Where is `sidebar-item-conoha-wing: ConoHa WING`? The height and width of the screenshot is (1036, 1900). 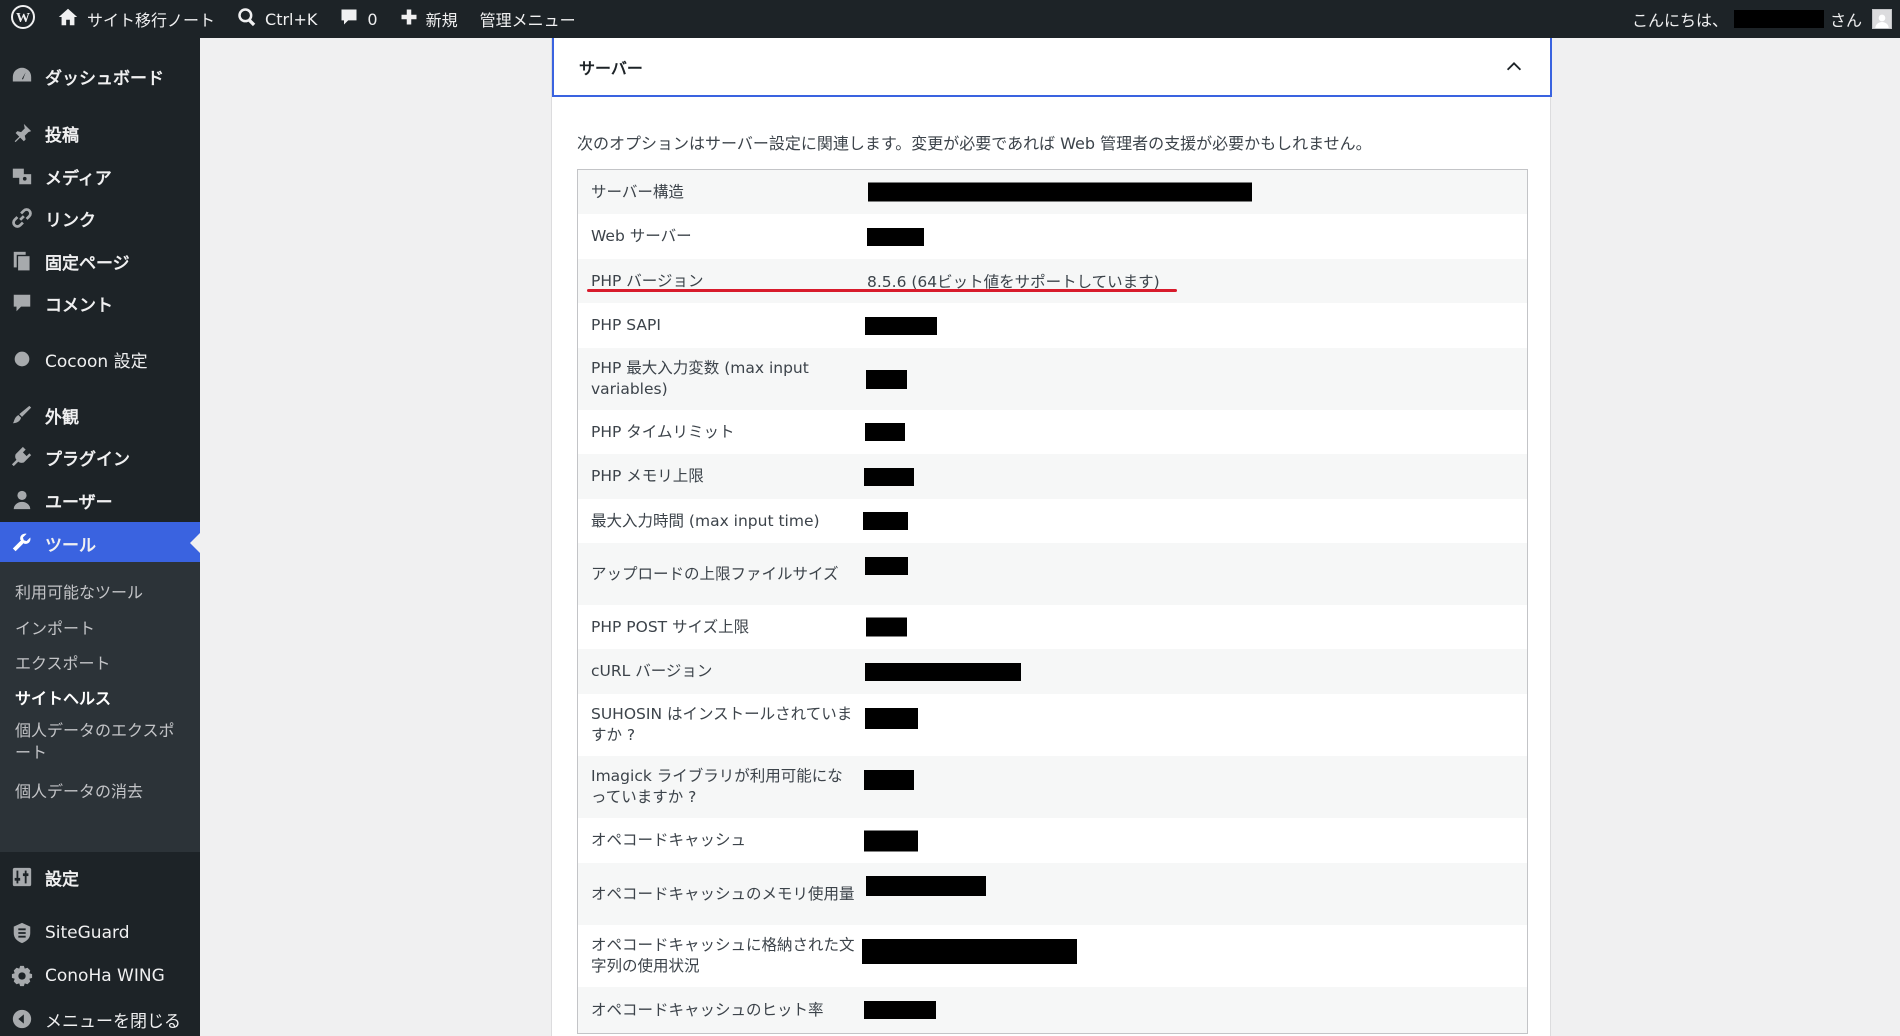
sidebar-item-conoha-wing: ConoHa WING is located at coordinates (100, 976).